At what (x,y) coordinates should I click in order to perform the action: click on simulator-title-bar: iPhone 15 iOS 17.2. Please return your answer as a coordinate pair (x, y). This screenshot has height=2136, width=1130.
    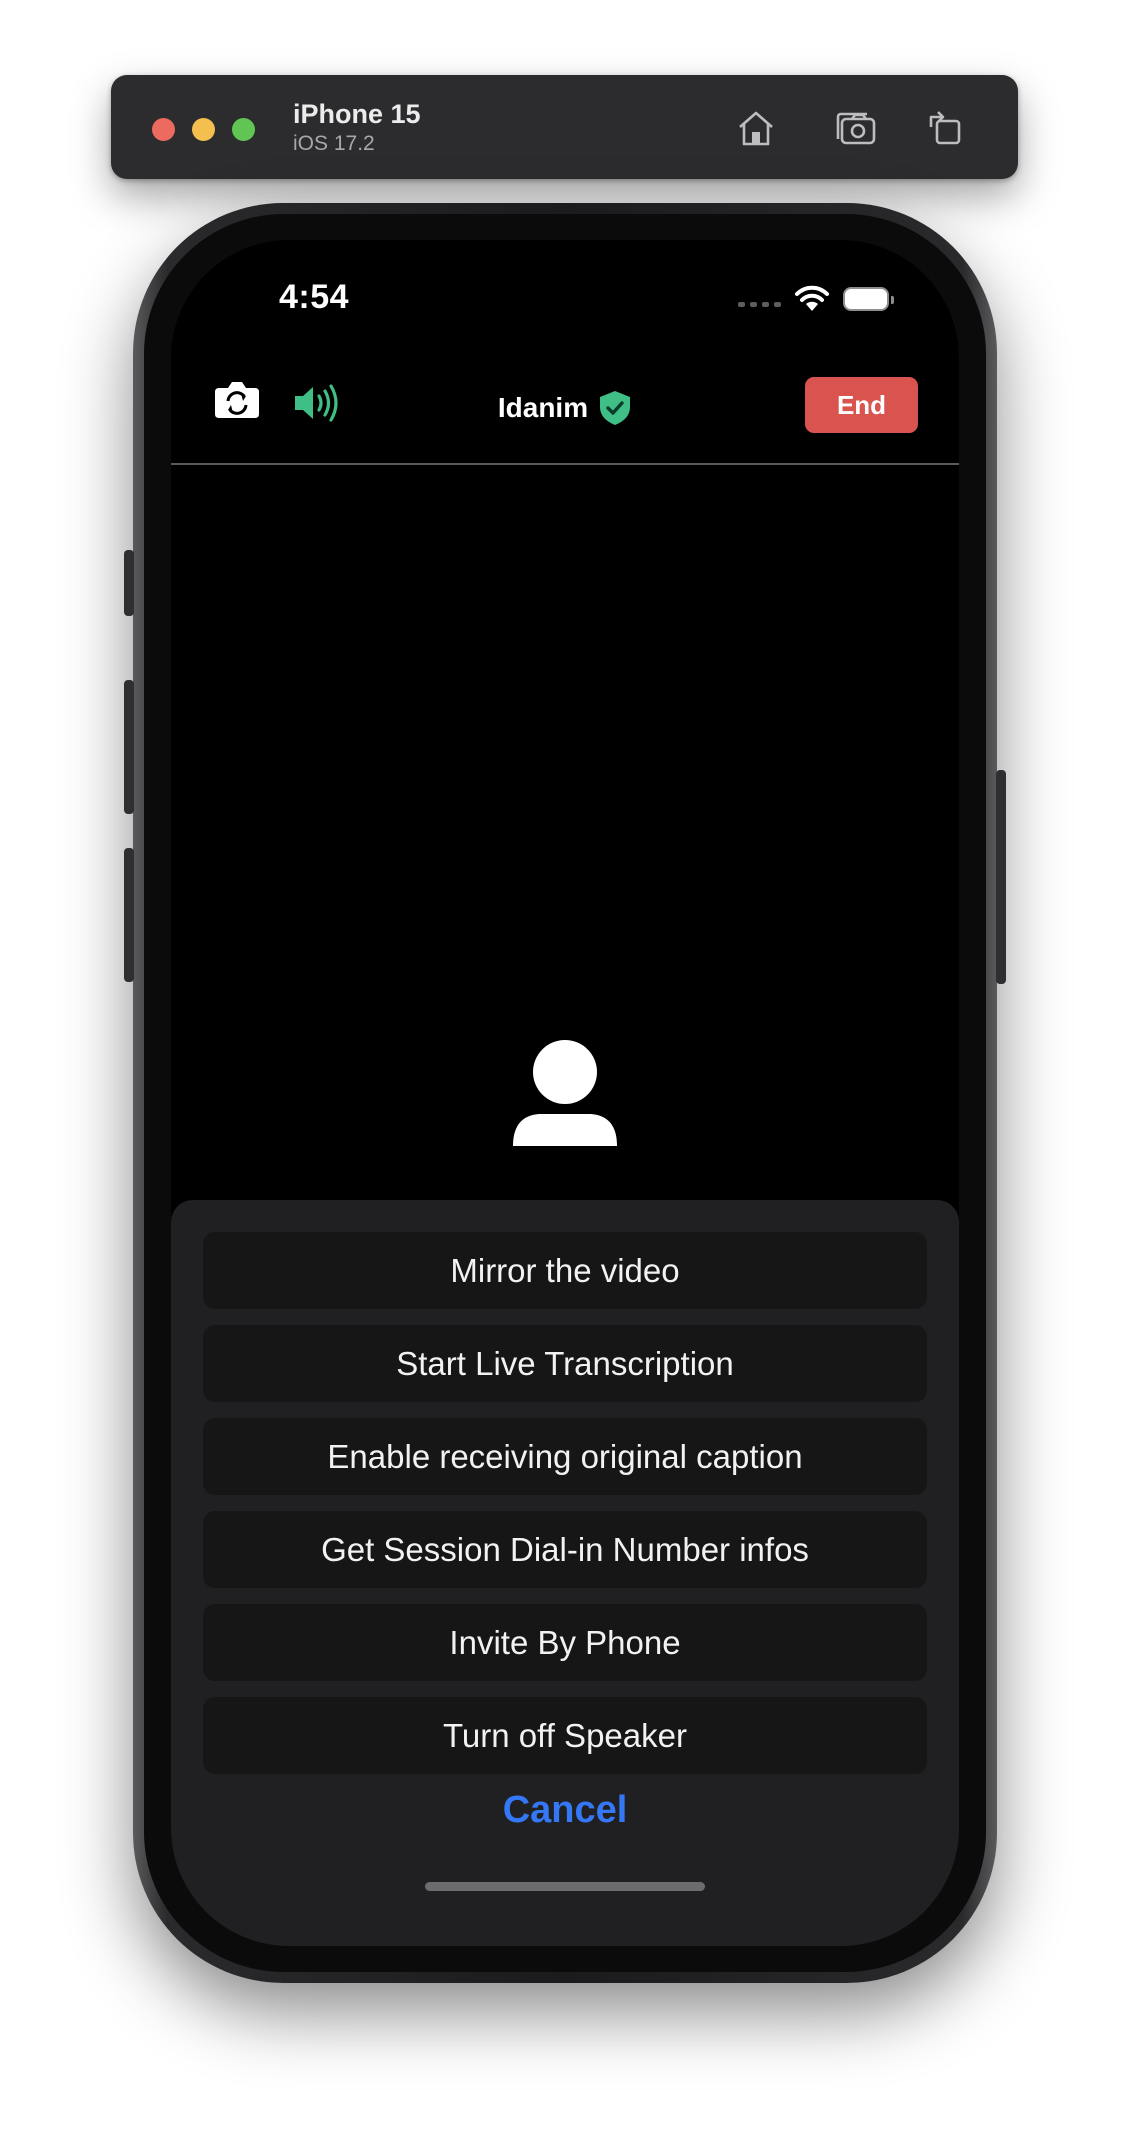
    Looking at the image, I should click on (564, 127).